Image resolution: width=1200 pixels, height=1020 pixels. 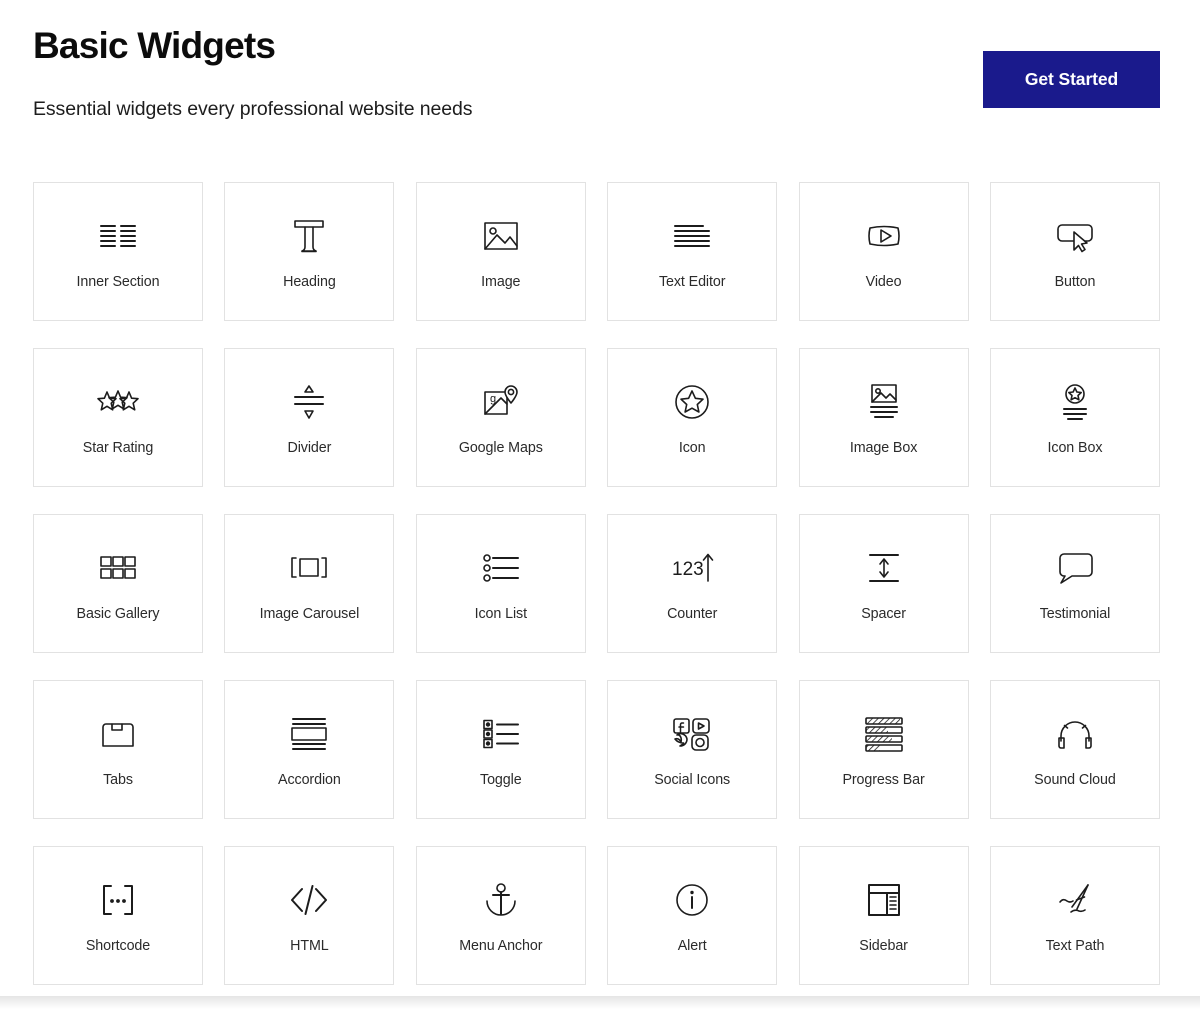 I want to click on widget-label: Progress Bar, so click(x=883, y=780).